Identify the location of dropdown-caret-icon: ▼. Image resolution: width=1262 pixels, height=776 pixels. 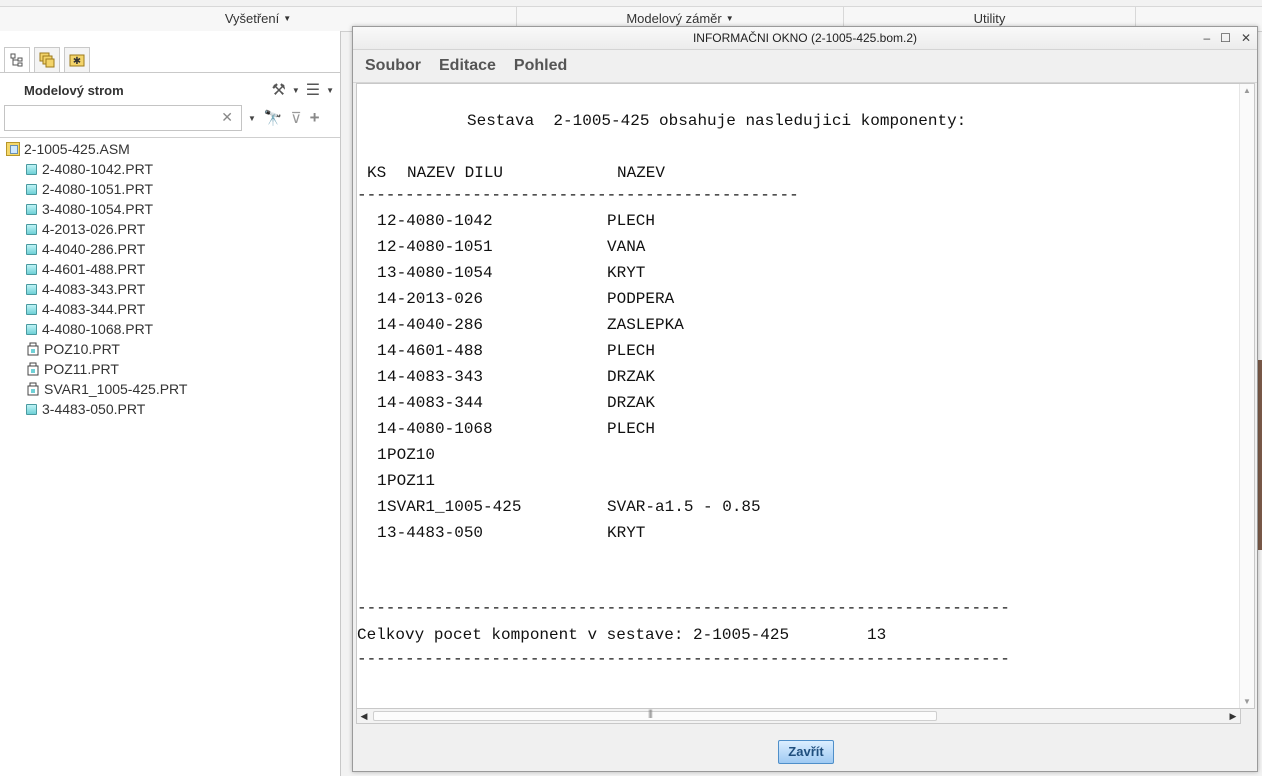
(729, 18).